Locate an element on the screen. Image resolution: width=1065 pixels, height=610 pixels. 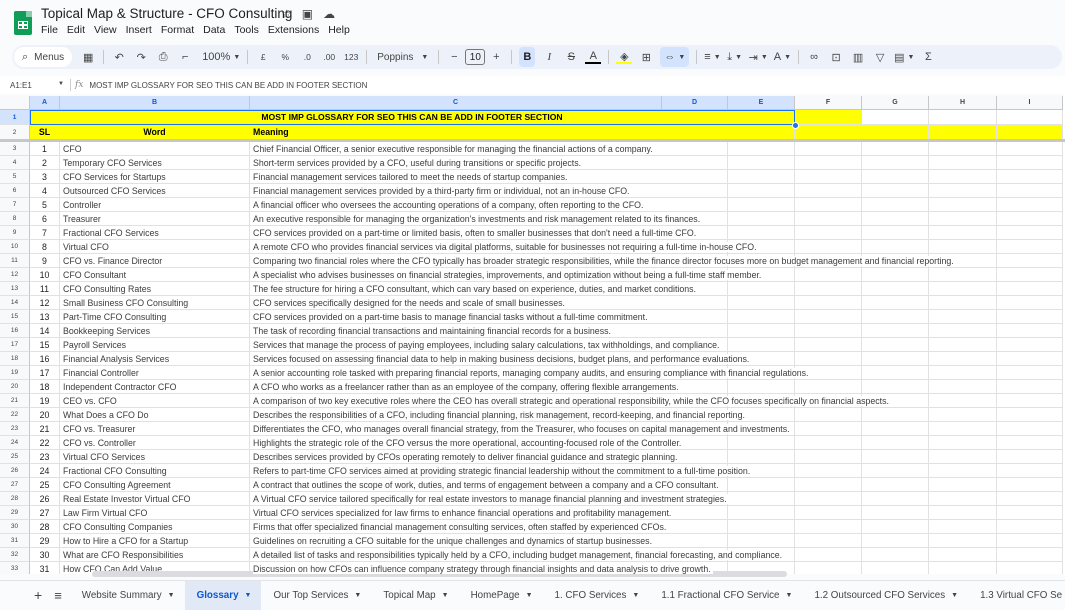
row-header: 3 is located at coordinates (15, 149).